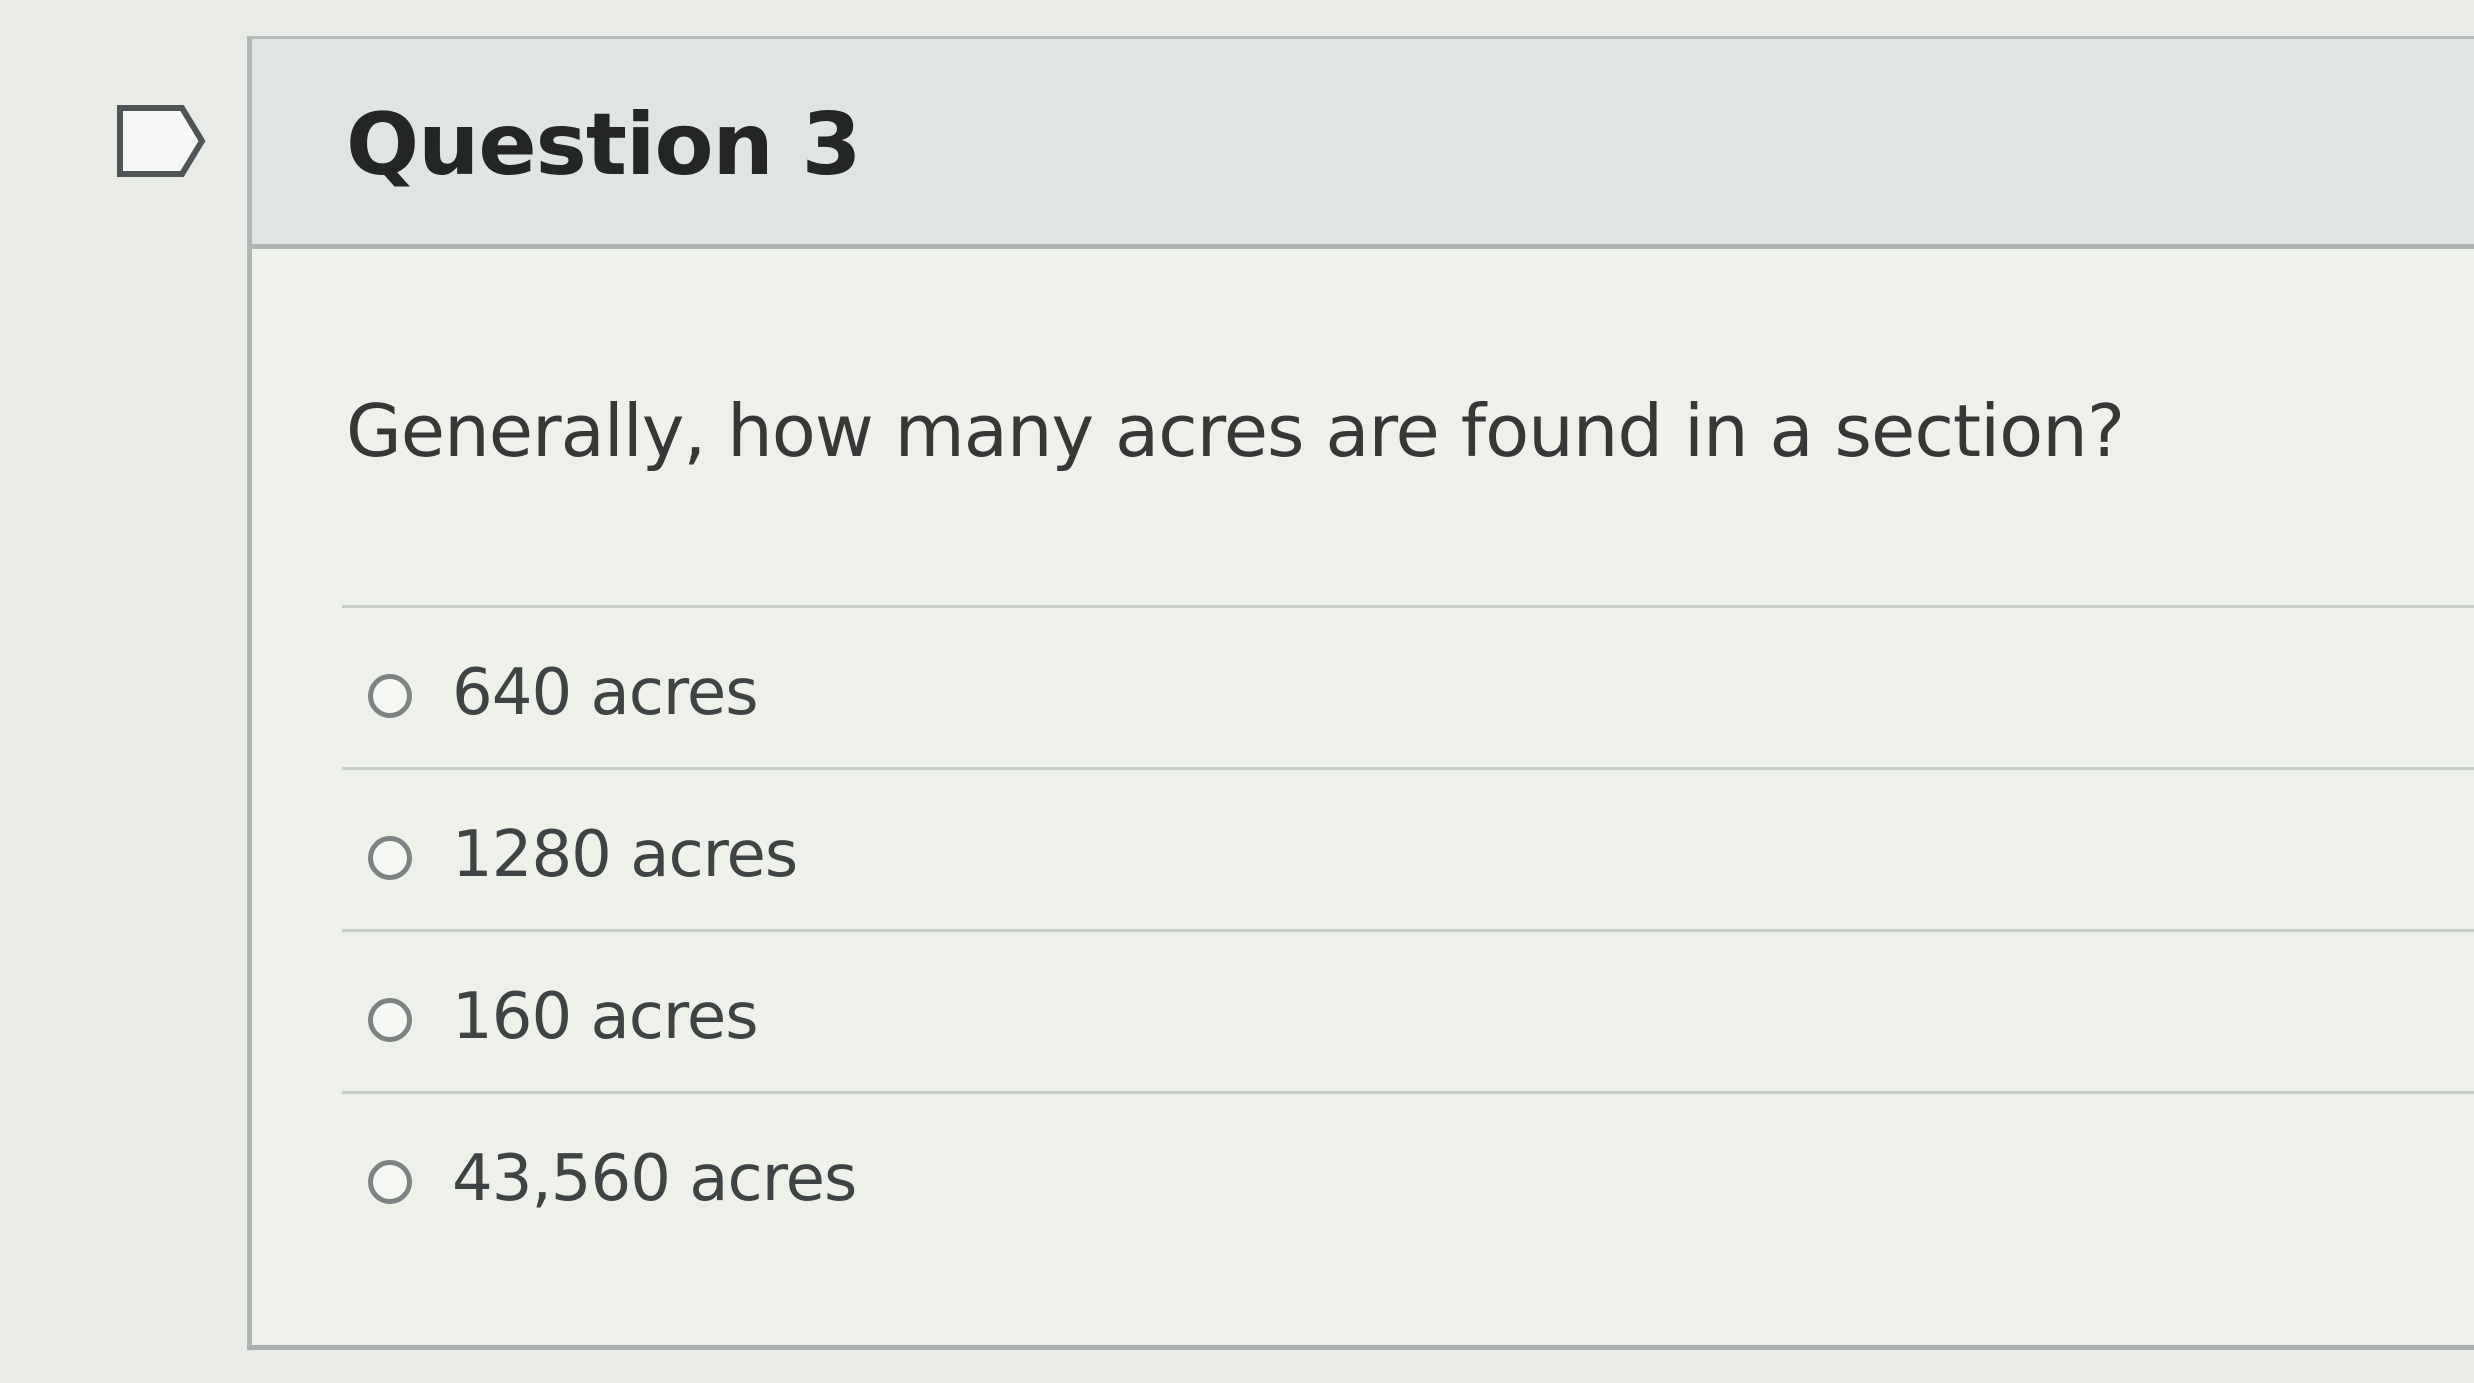 This screenshot has width=2474, height=1383. What do you see at coordinates (1363, 144) in the screenshot?
I see `question-header: Question 3` at bounding box center [1363, 144].